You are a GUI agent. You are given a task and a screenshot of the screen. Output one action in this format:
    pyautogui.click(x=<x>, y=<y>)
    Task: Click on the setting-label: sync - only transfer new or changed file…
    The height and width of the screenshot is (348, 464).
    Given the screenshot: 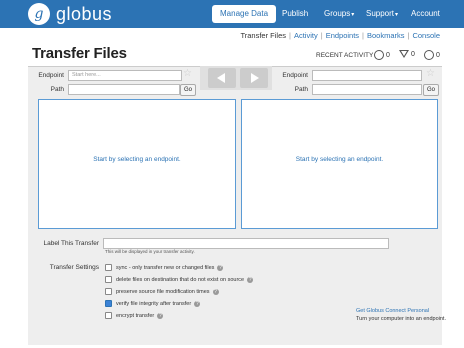 What is the action you would take?
    pyautogui.click(x=165, y=268)
    